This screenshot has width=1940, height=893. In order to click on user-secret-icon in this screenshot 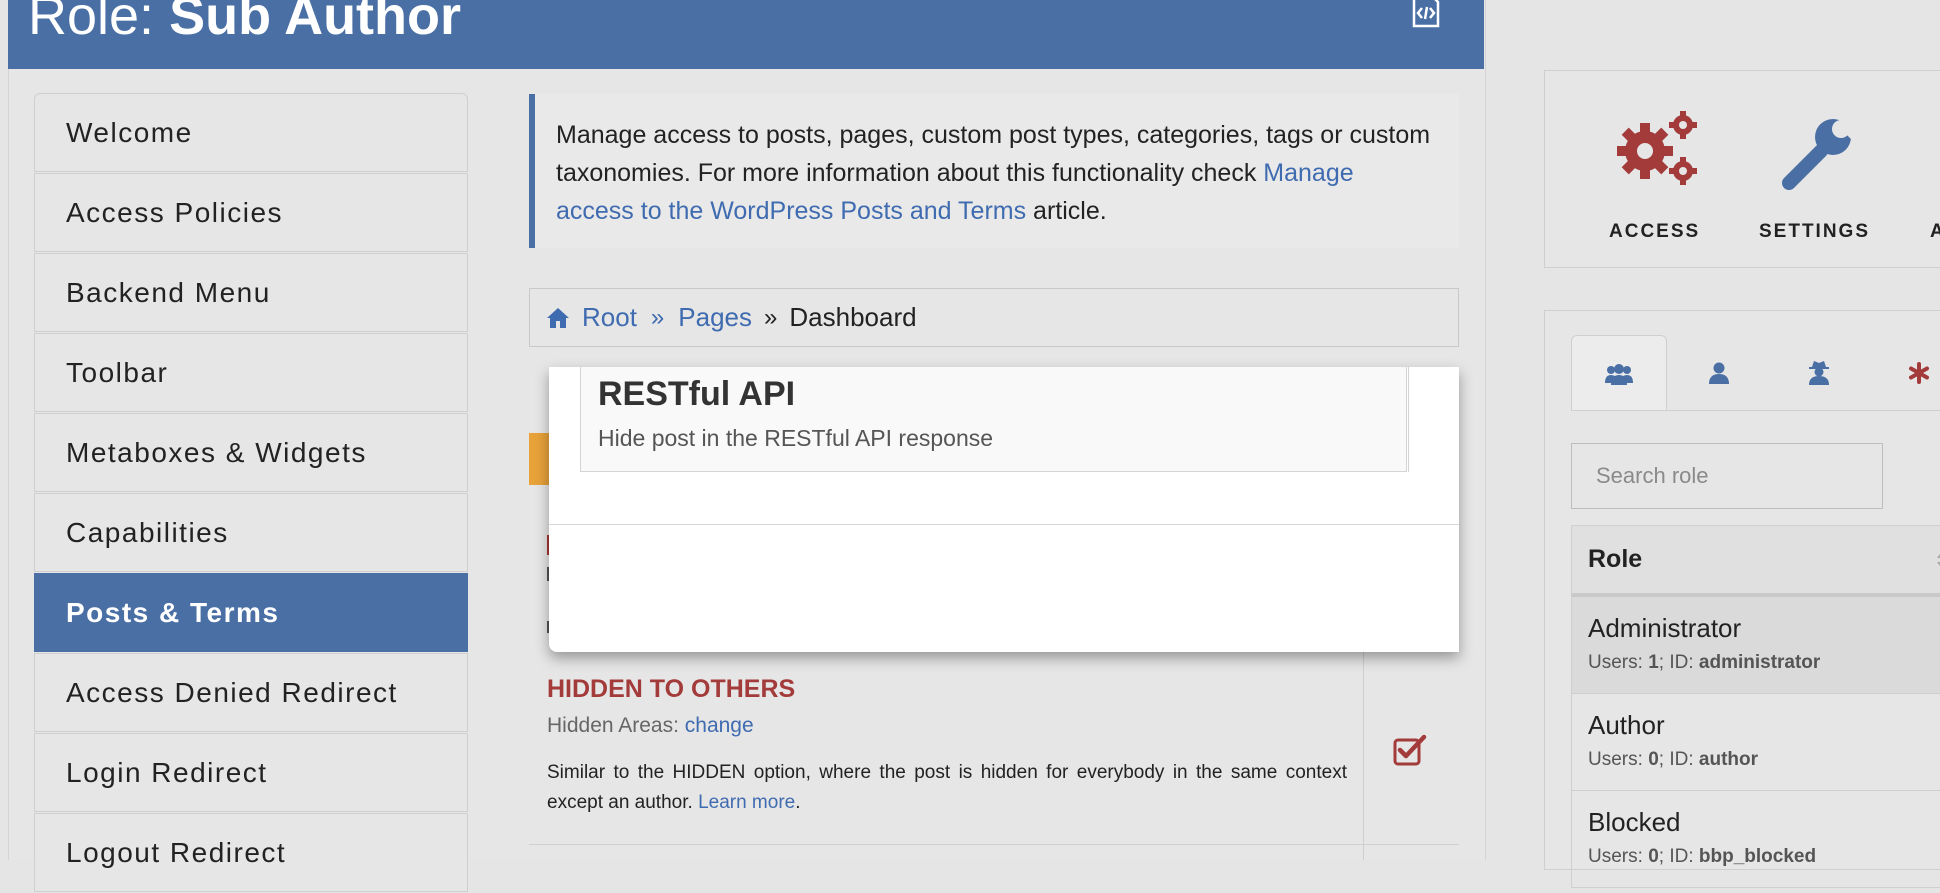, I will do `click(1819, 373)`.